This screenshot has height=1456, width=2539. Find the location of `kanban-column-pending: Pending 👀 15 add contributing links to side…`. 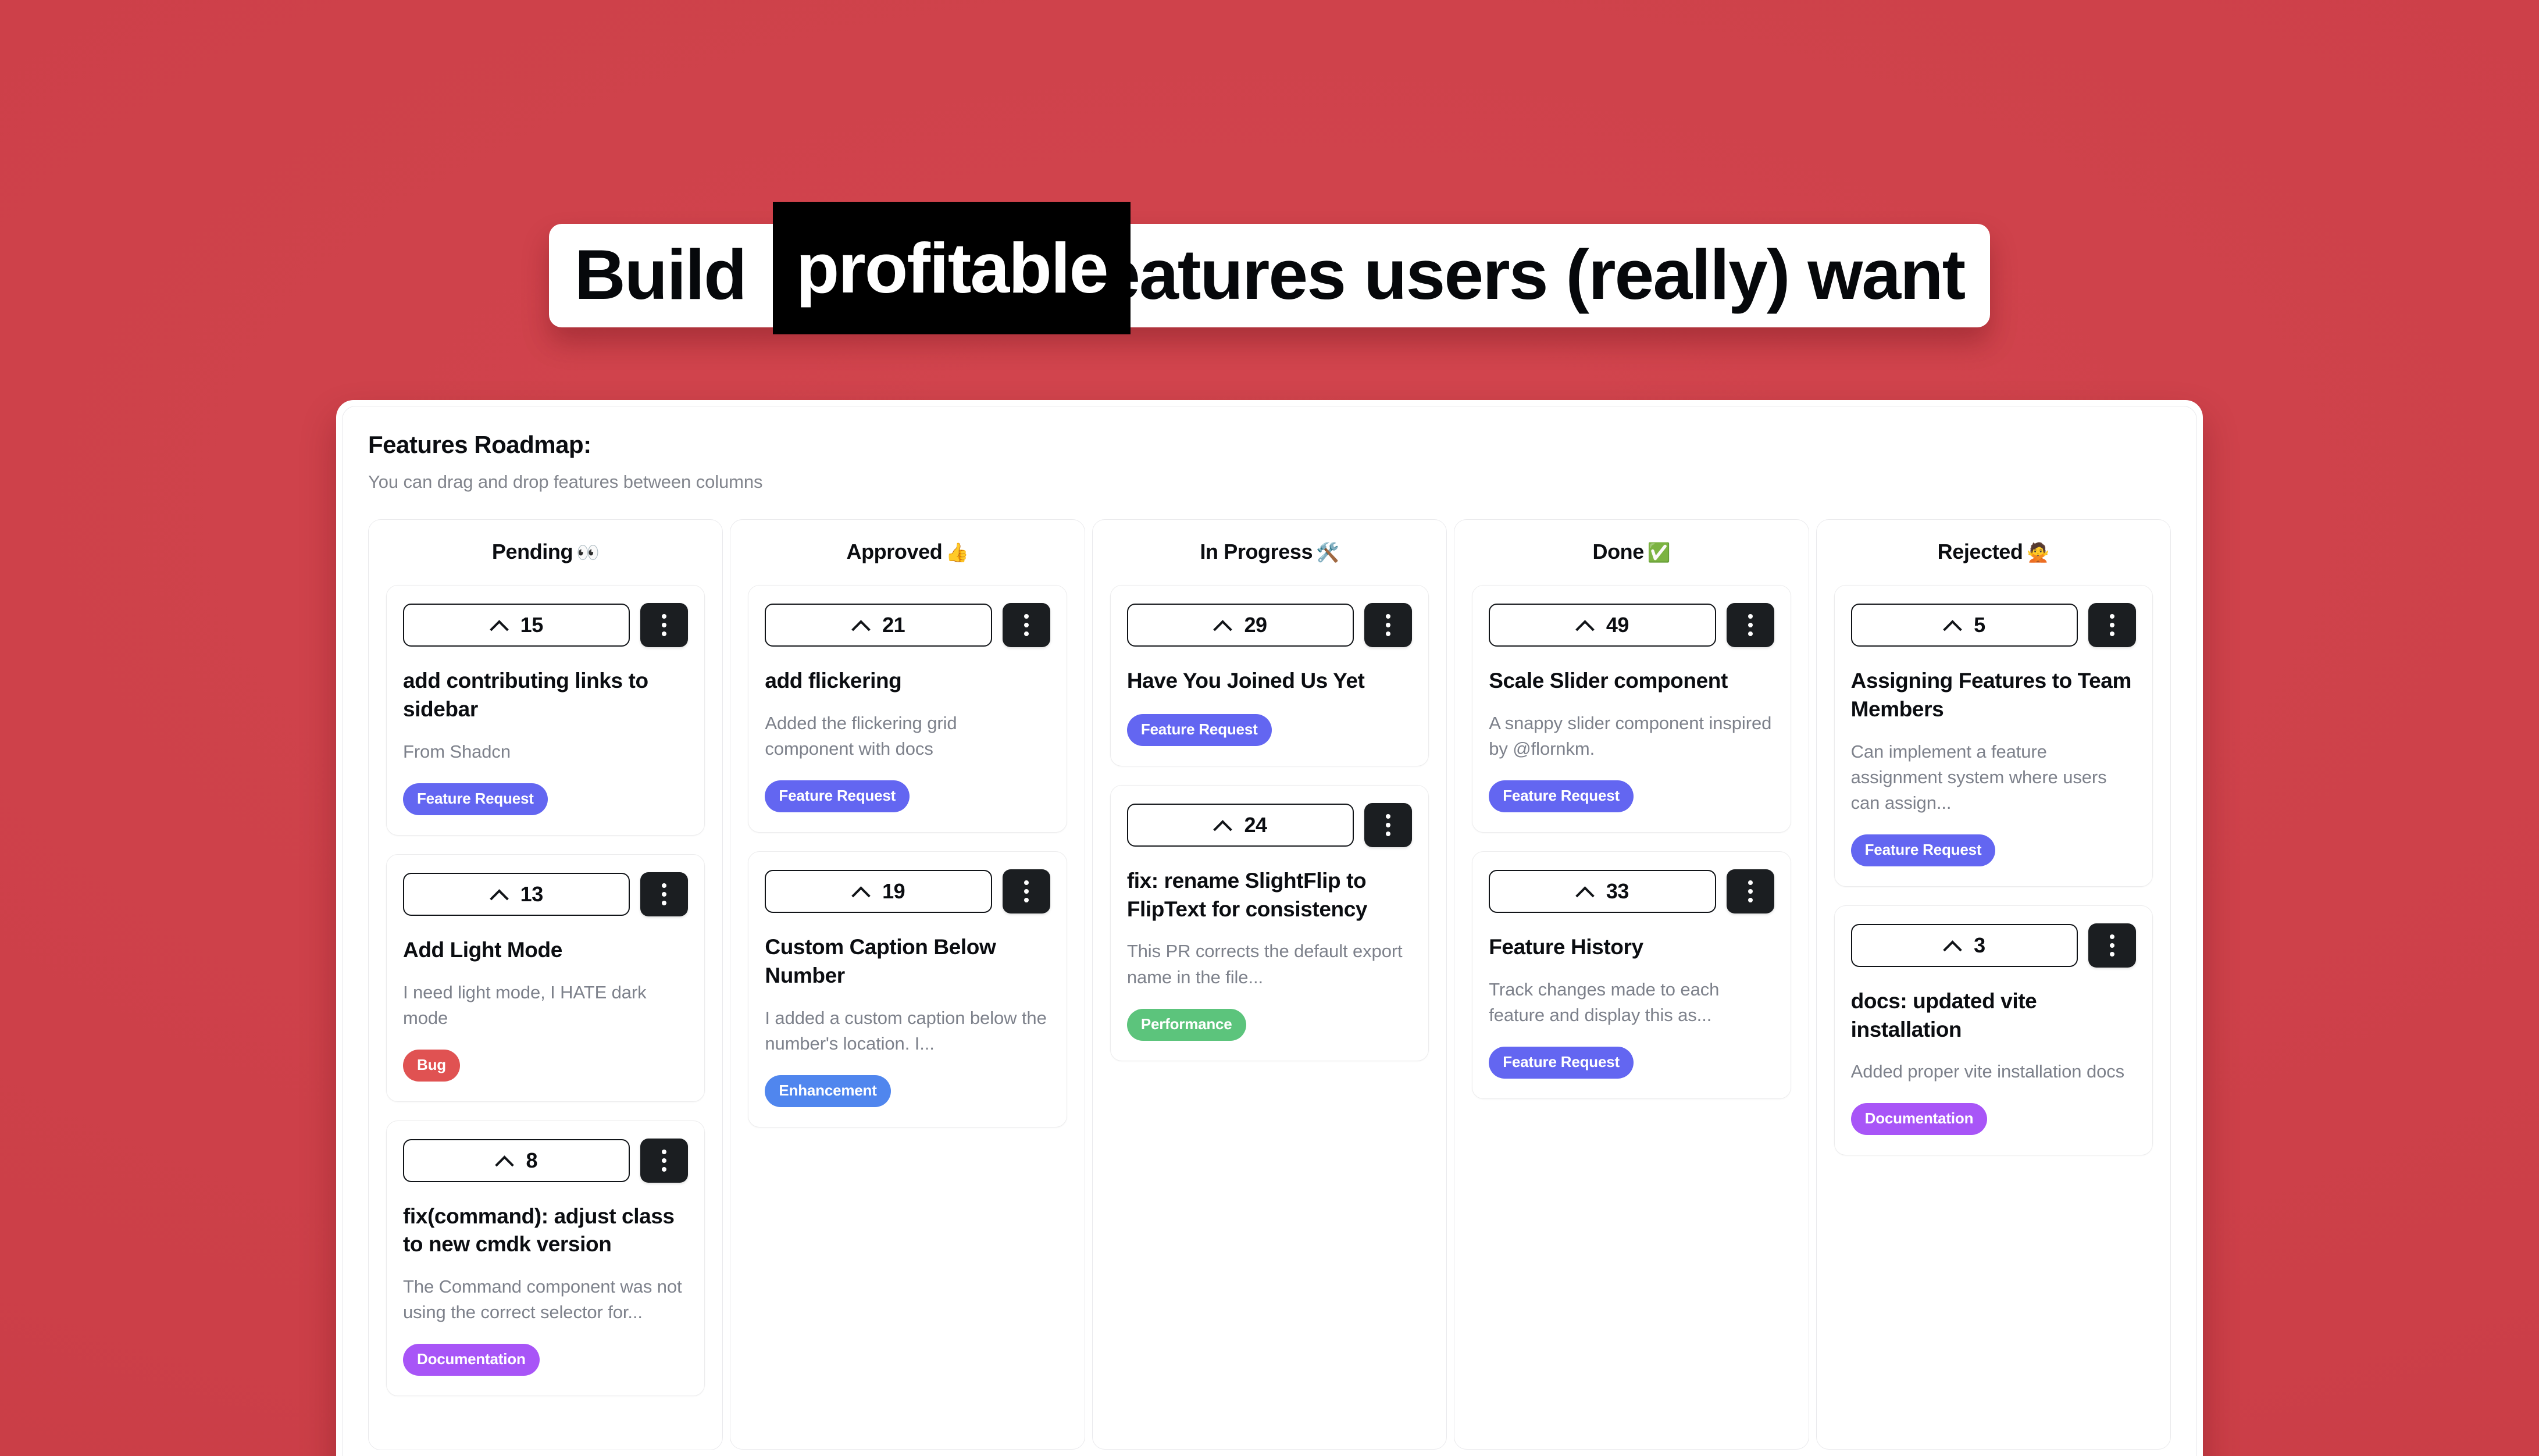

kanban-column-pending: Pending 👀 15 add contributing links to side… is located at coordinates (545, 985).